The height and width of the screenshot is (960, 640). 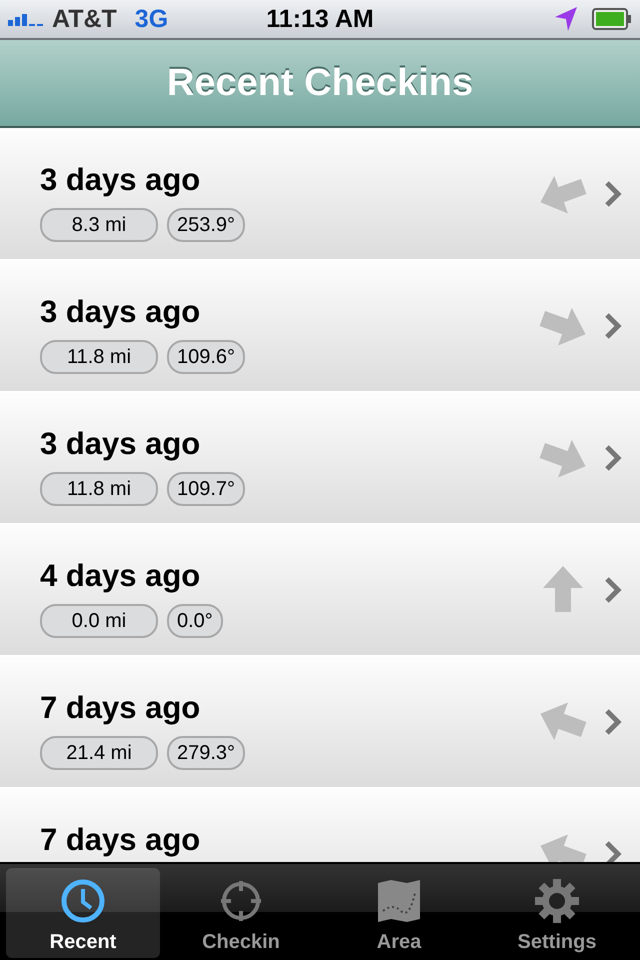 What do you see at coordinates (612, 19) in the screenshot?
I see `battery-icon` at bounding box center [612, 19].